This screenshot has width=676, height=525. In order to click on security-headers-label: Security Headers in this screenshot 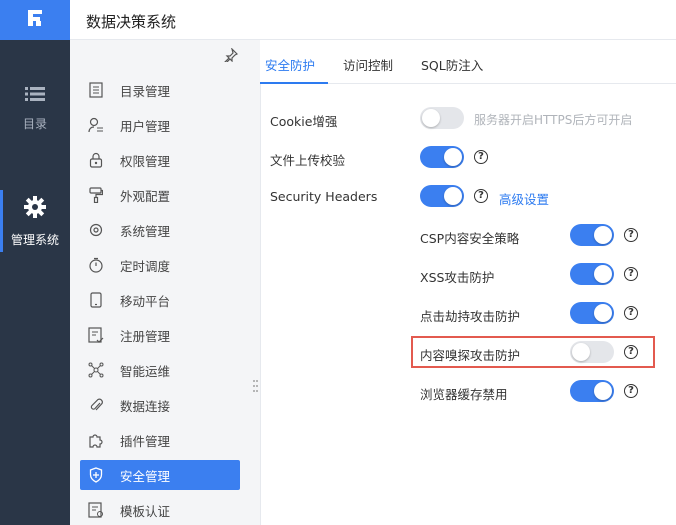, I will do `click(324, 196)`.